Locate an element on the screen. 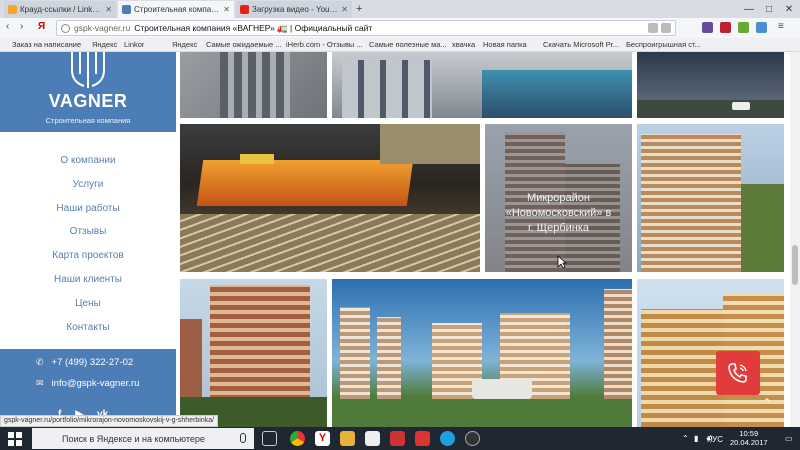 The height and width of the screenshot is (450, 800). youtube-icon is located at coordinates (244, 9).